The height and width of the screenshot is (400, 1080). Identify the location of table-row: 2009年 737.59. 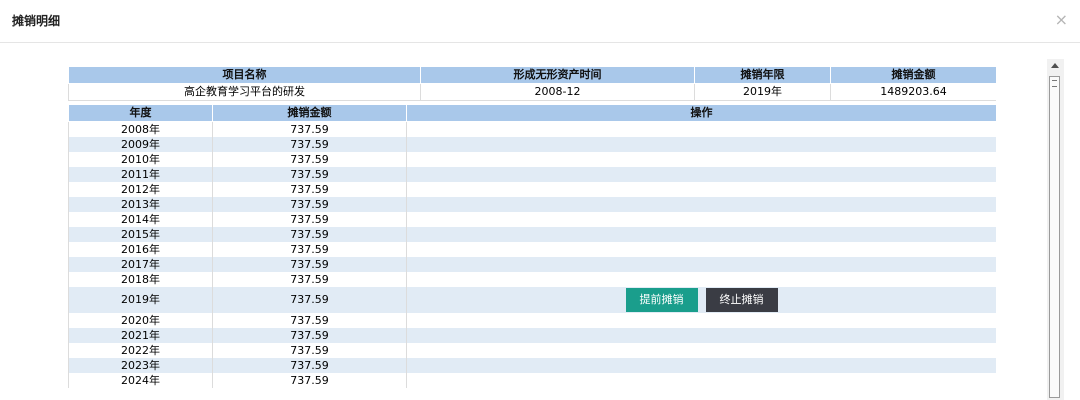
(532, 144).